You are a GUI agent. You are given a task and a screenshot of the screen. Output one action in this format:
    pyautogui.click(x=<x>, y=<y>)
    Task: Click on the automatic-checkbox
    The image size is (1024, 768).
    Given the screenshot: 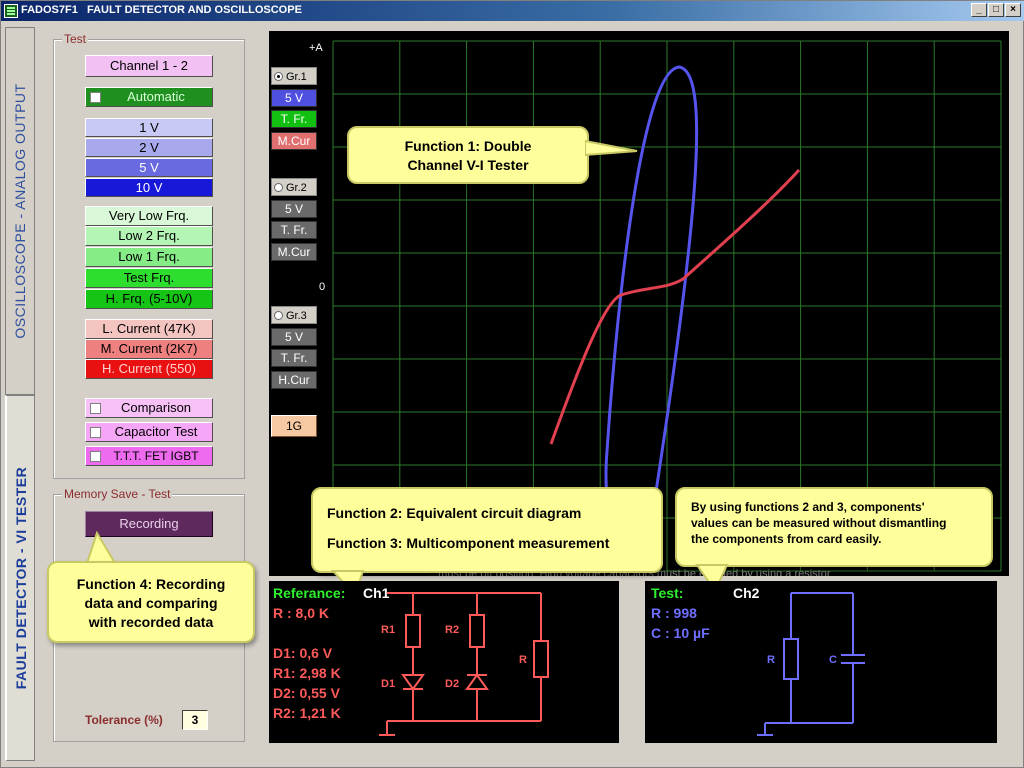 What is the action you would take?
    pyautogui.click(x=95, y=97)
    